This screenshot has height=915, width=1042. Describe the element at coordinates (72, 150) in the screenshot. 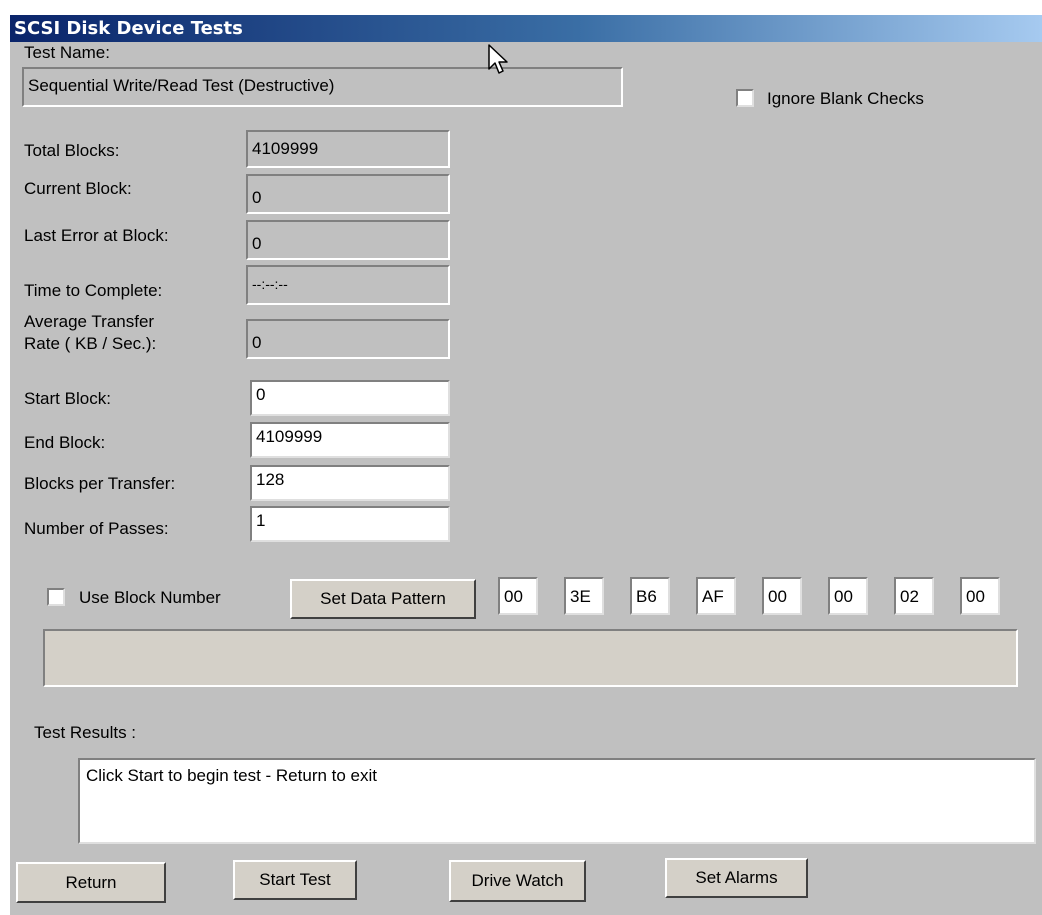

I see `total-blocks-label: Total Blocks:` at that location.